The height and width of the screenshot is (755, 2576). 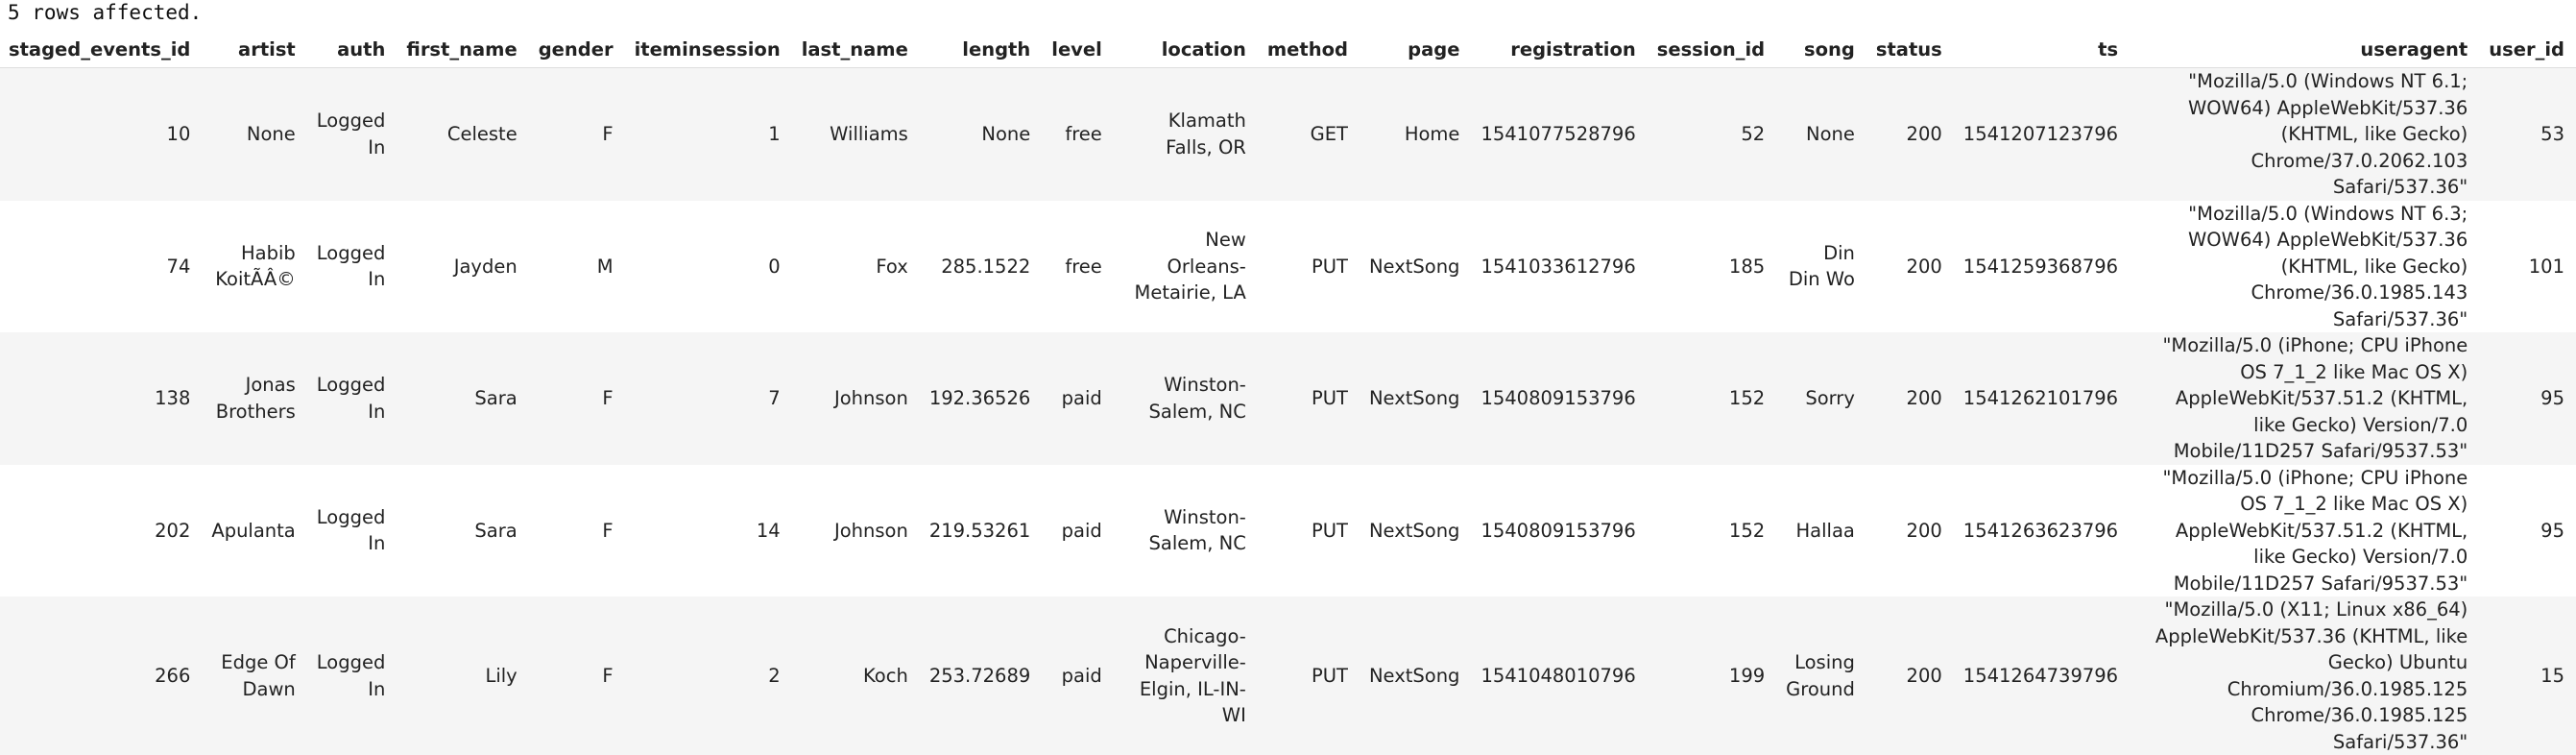 I want to click on cell-staged-events-id: 202, so click(x=173, y=530).